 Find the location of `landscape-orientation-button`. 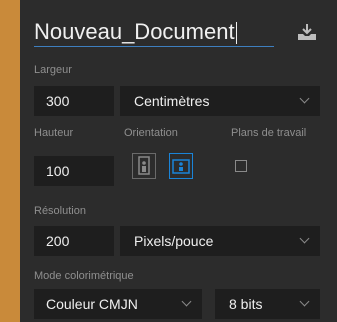

landscape-orientation-button is located at coordinates (181, 166).